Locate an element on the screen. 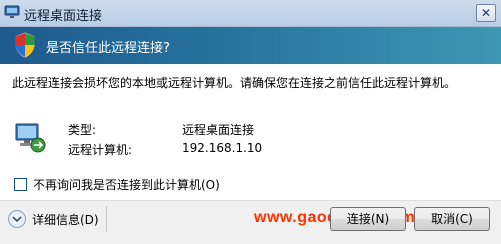 The height and width of the screenshot is (244, 501). cancel-button: 取消(C) is located at coordinates (452, 219).